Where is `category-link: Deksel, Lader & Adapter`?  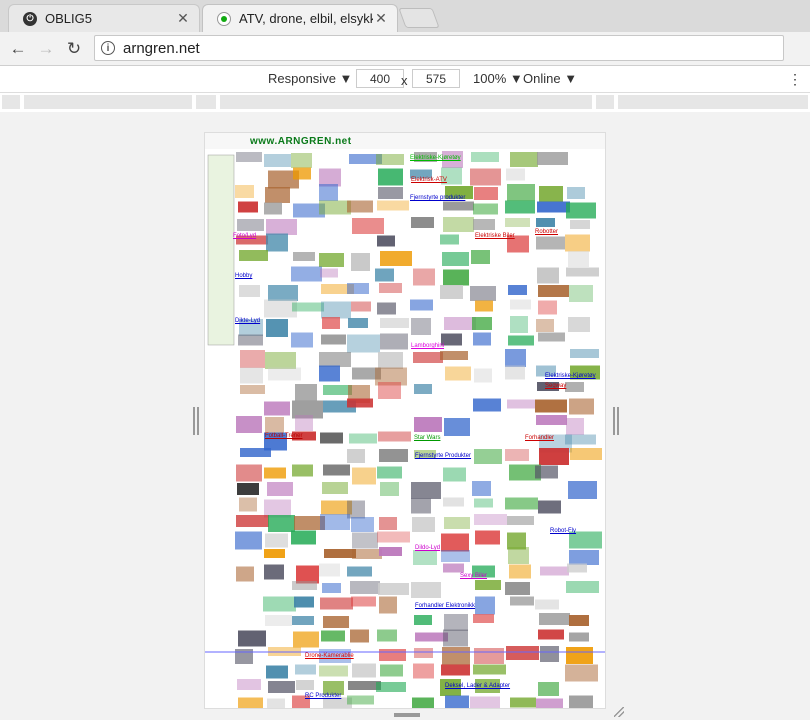 category-link: Deksel, Lader & Adapter is located at coordinates (477, 686).